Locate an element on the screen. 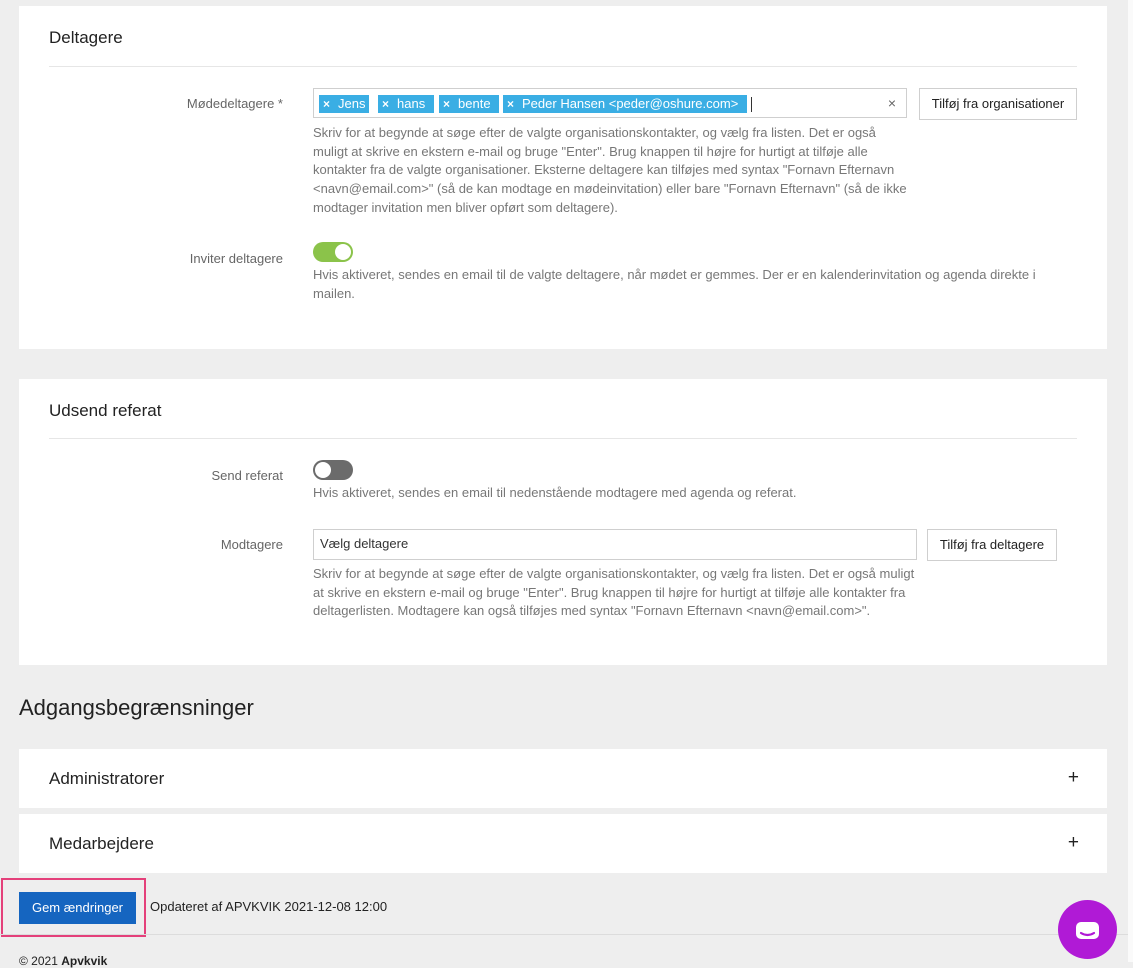 The height and width of the screenshot is (968, 1133). attendee-tag-label: hans is located at coordinates (411, 103).